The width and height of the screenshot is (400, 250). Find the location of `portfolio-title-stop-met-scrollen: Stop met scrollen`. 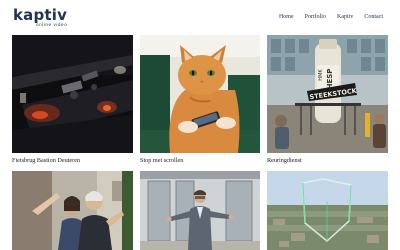

portfolio-title-stop-met-scrollen: Stop met scrollen is located at coordinates (161, 161).